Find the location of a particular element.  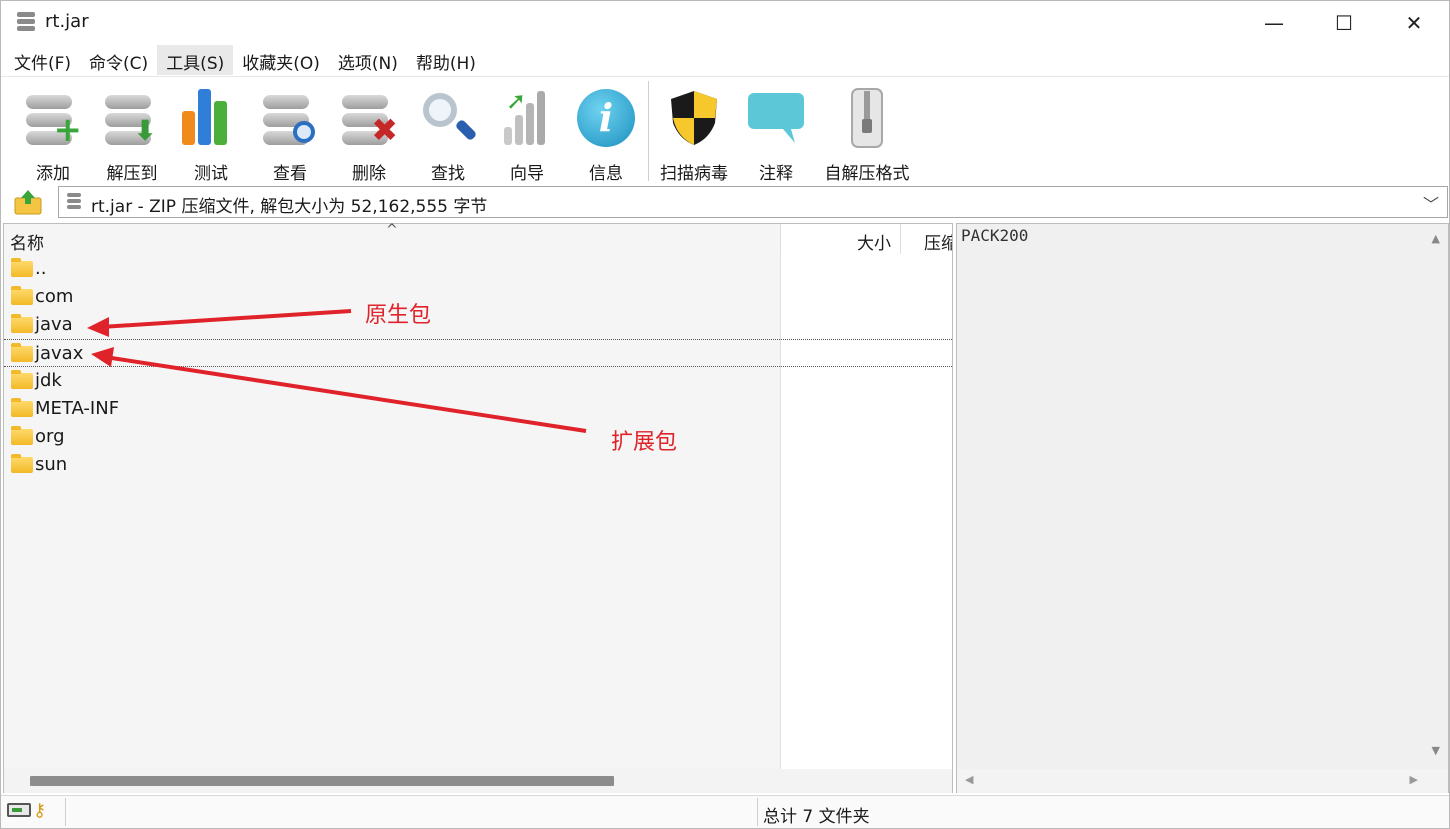

arrow-head-native is located at coordinates (98, 327).